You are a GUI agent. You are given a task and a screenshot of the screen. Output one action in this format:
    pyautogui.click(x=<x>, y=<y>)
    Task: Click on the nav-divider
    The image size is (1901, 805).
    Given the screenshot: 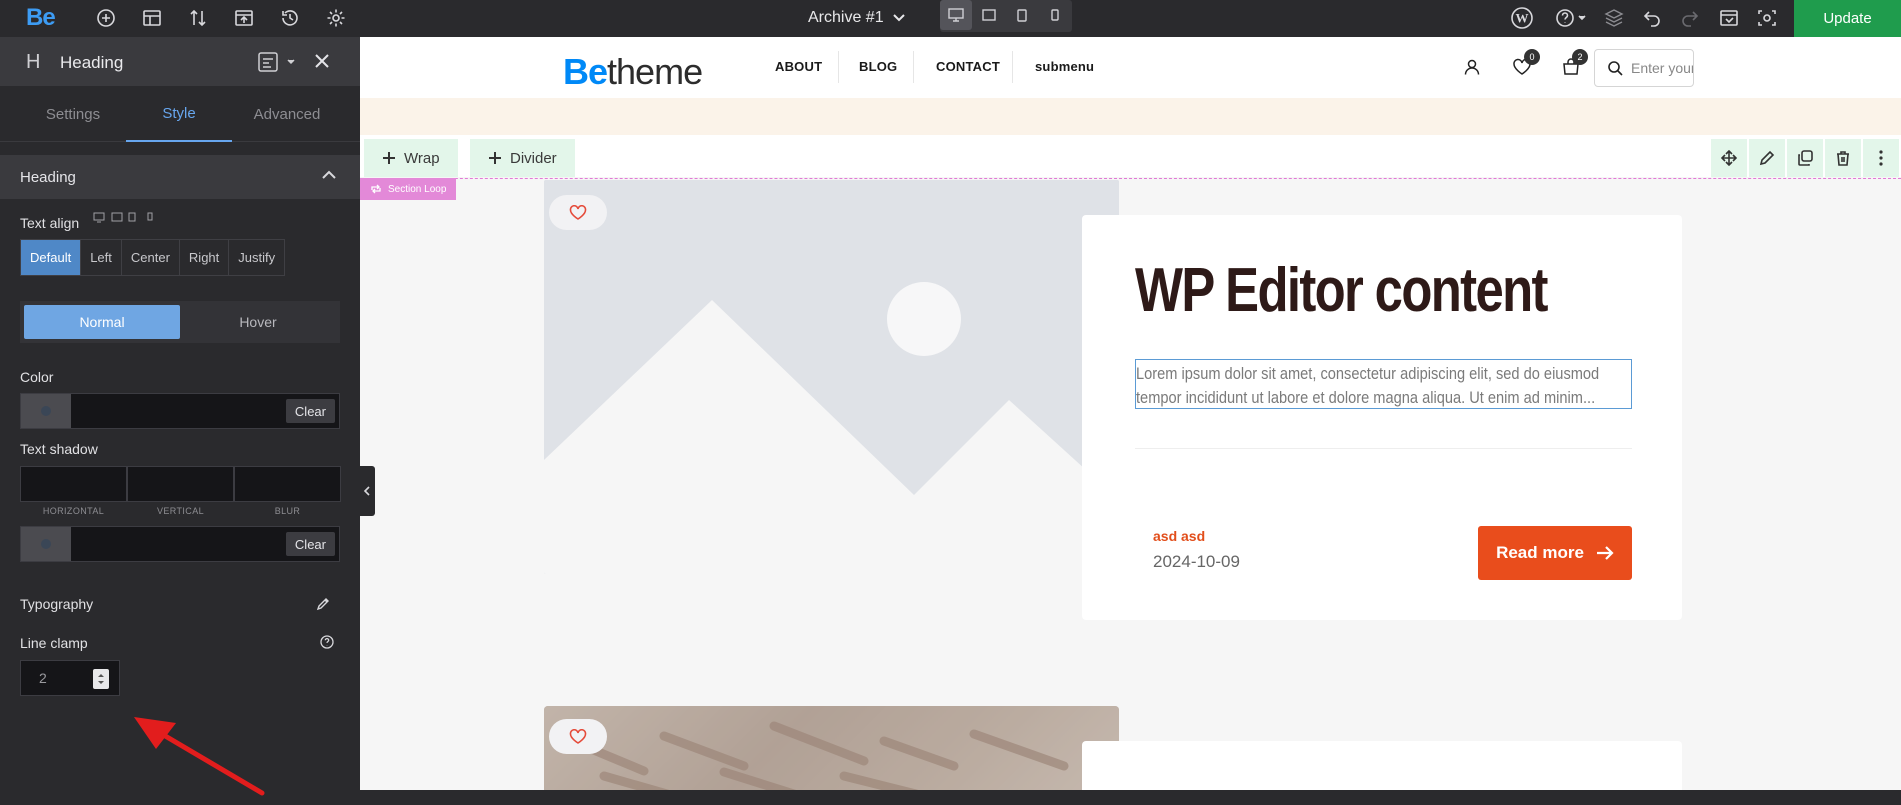 What is the action you would take?
    pyautogui.click(x=838, y=67)
    